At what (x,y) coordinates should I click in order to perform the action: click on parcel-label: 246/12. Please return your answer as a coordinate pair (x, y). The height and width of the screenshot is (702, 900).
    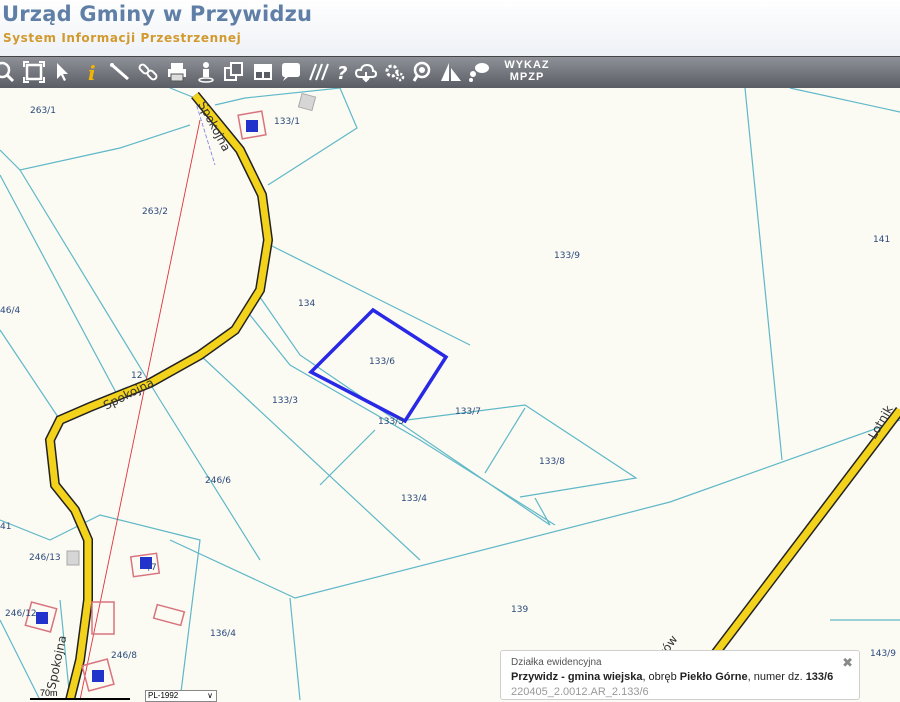
    Looking at the image, I should click on (21, 614).